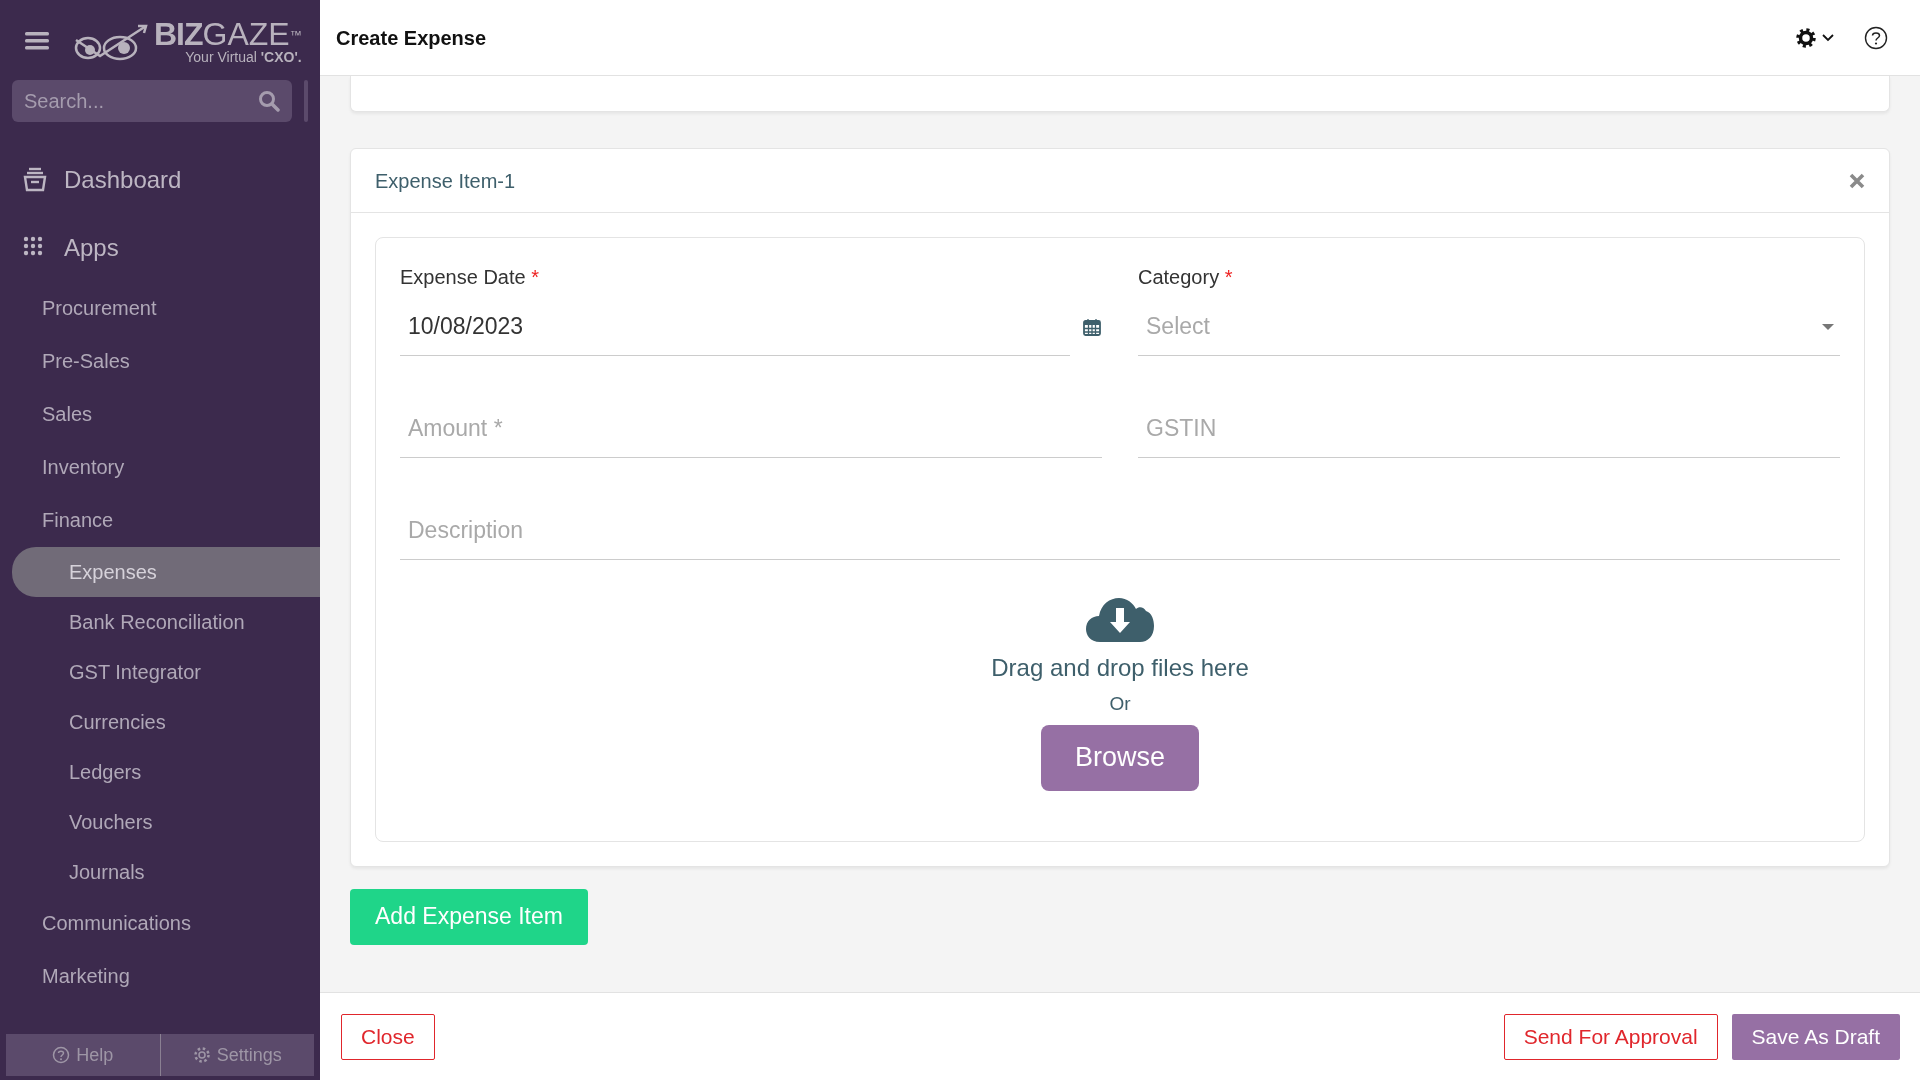 Image resolution: width=1920 pixels, height=1080 pixels. I want to click on browse-button: Browse, so click(1120, 757).